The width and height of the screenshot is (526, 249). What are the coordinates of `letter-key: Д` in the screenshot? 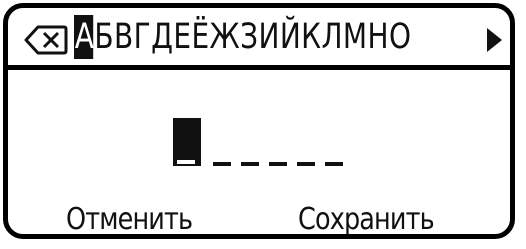 It's located at (161, 37).